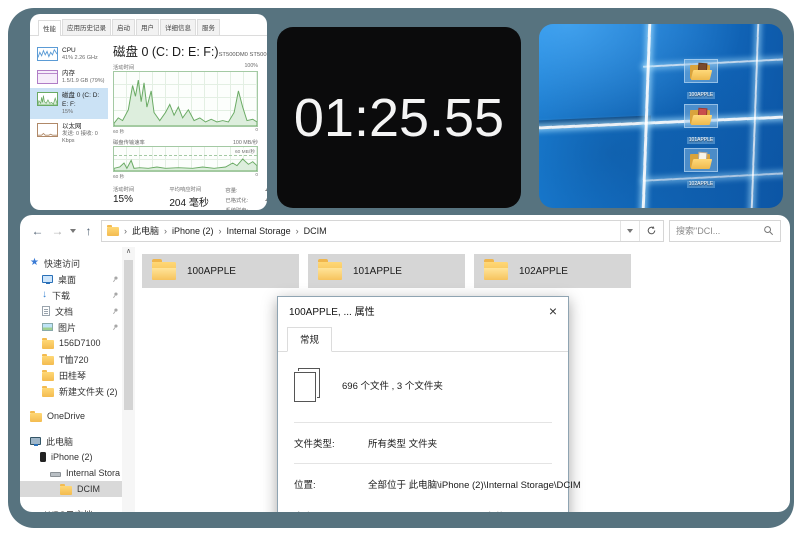 The image size is (802, 537). I want to click on breadcrumb-this-pc: 此电脑, so click(145, 230).